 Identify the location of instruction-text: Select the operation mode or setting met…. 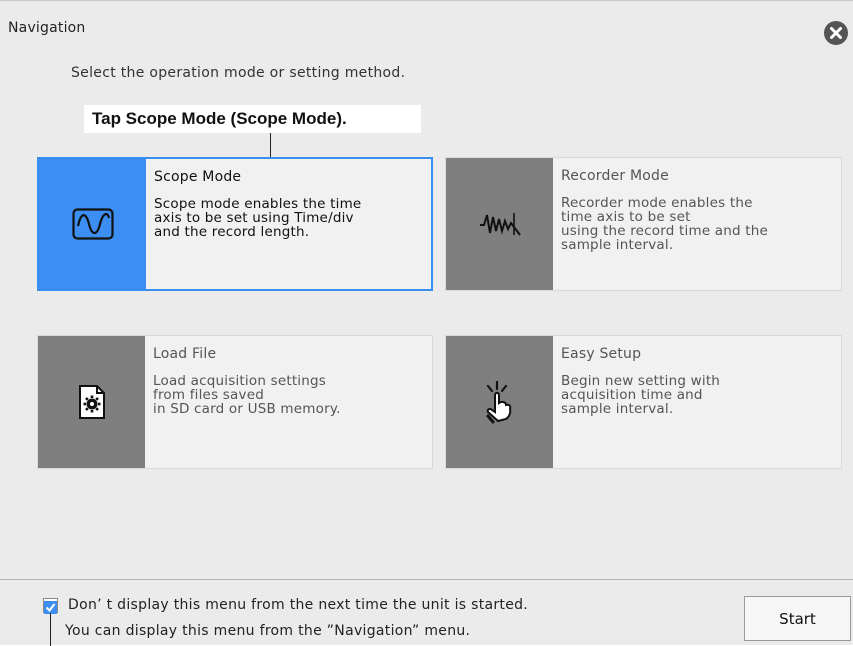
(238, 73).